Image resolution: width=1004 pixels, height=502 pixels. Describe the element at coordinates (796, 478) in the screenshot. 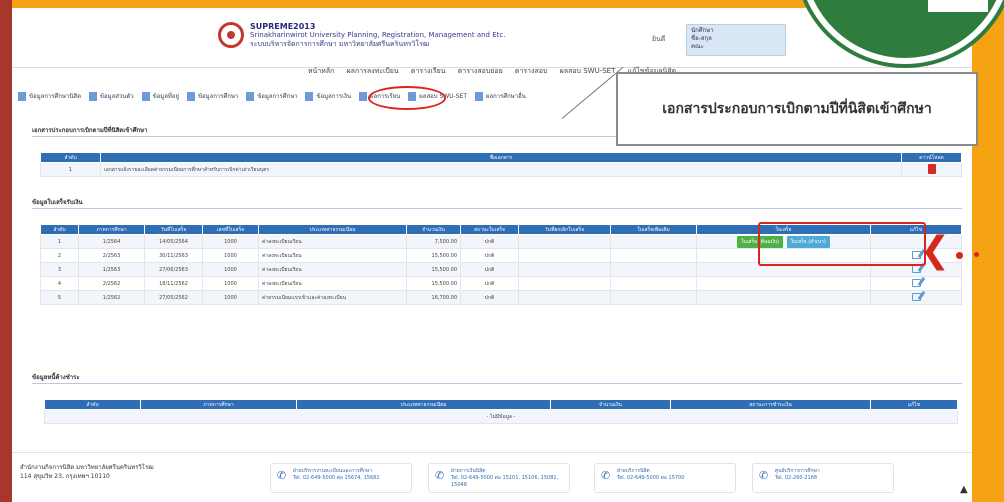

I see `contact-detail: Tel. 02-260-2168` at that location.